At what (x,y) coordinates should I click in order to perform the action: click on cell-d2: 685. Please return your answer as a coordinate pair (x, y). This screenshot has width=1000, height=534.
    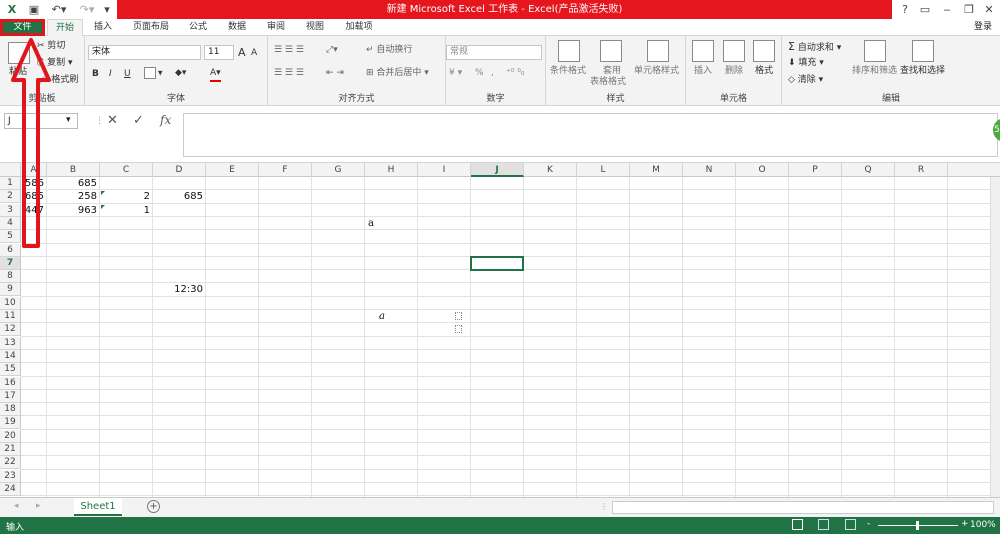
    Looking at the image, I should click on (179, 196).